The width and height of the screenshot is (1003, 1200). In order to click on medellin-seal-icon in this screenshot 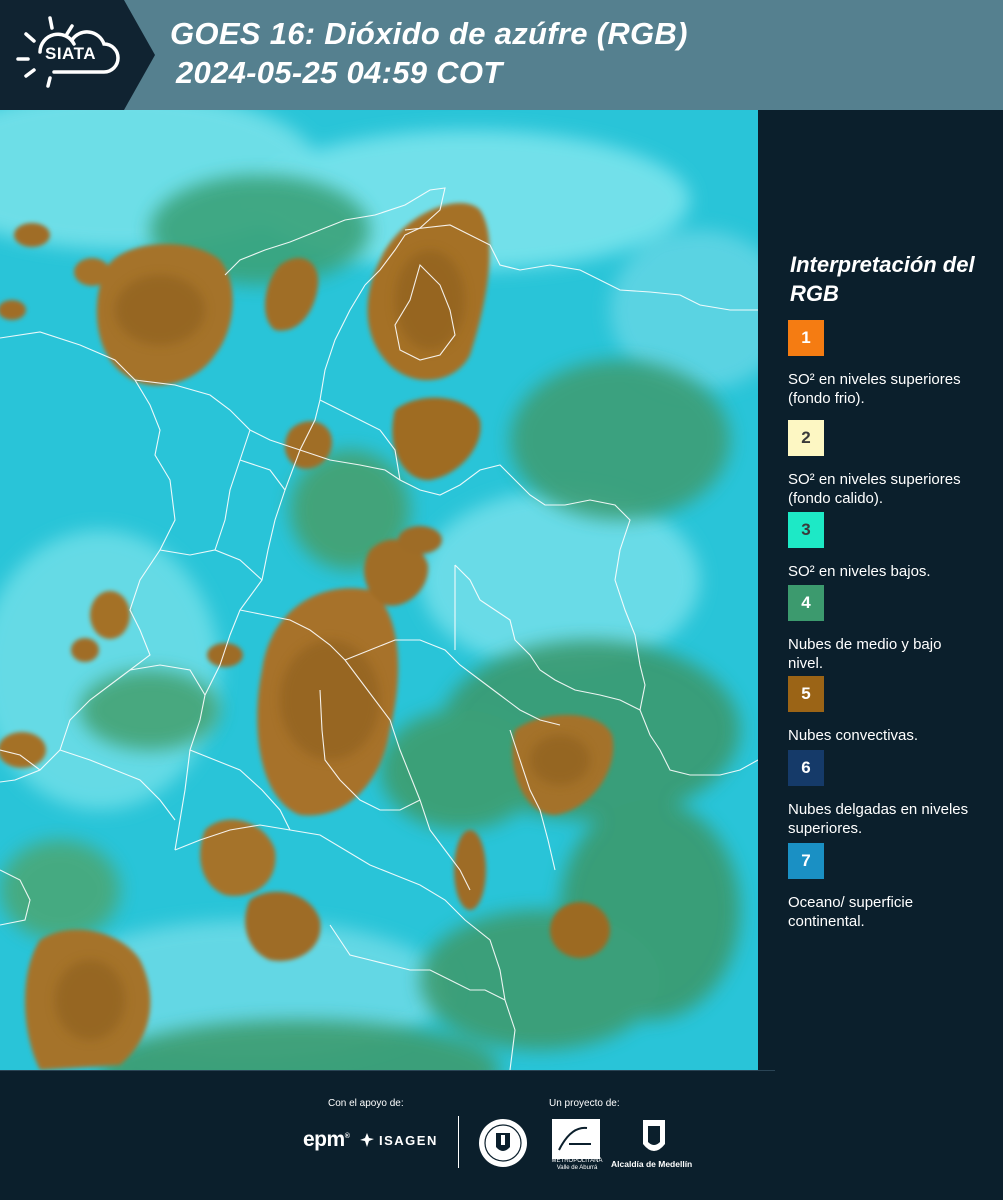, I will do `click(503, 1143)`.